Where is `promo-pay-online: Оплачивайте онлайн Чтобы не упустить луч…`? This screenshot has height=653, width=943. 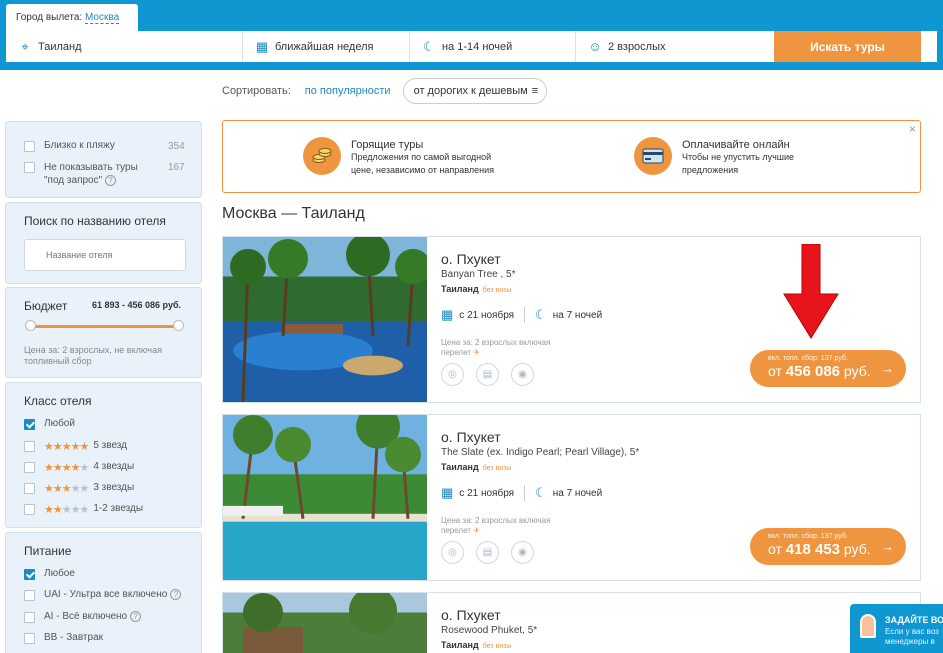 promo-pay-online: Оплачивайте онлайн Чтобы не упустить луч… is located at coordinates (714, 157).